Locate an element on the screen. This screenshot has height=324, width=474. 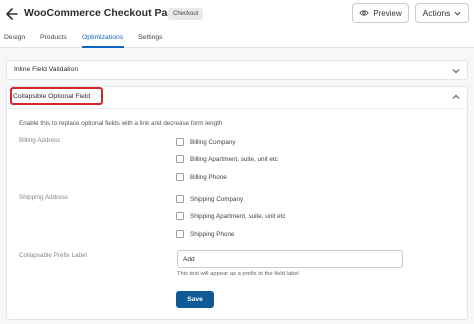
prefix-label-input is located at coordinates (290, 259).